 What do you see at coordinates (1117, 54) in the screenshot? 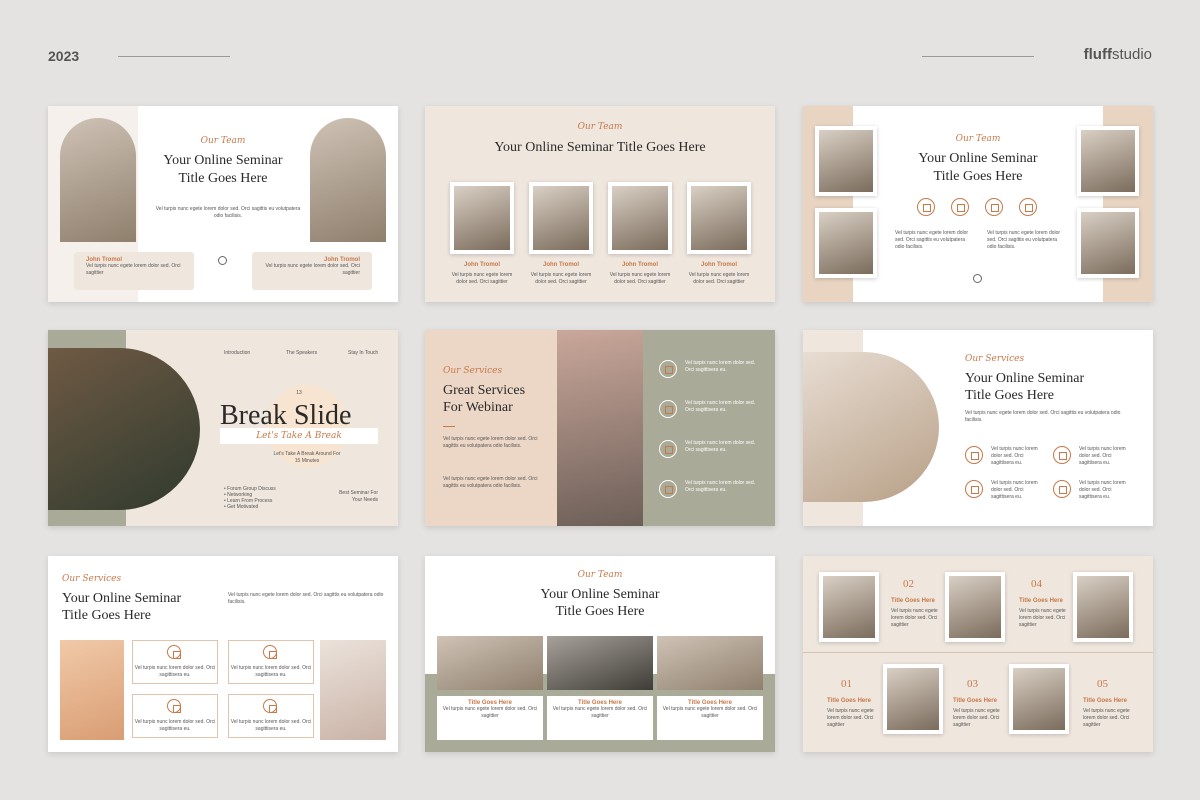
I see `brand-logo: fluffstudio` at bounding box center [1117, 54].